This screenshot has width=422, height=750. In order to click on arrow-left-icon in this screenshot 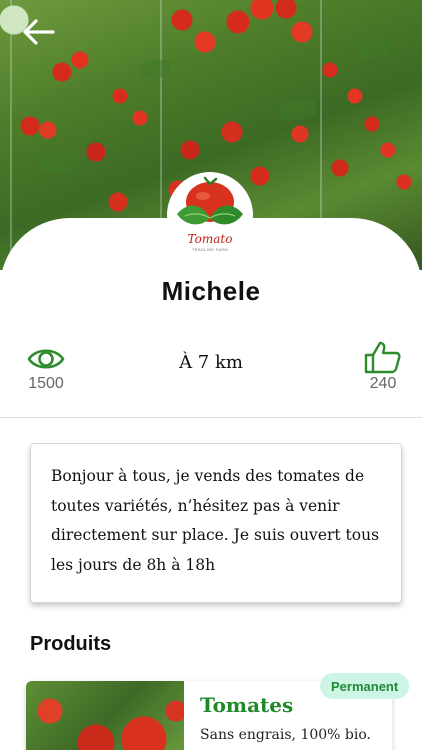, I will do `click(39, 32)`.